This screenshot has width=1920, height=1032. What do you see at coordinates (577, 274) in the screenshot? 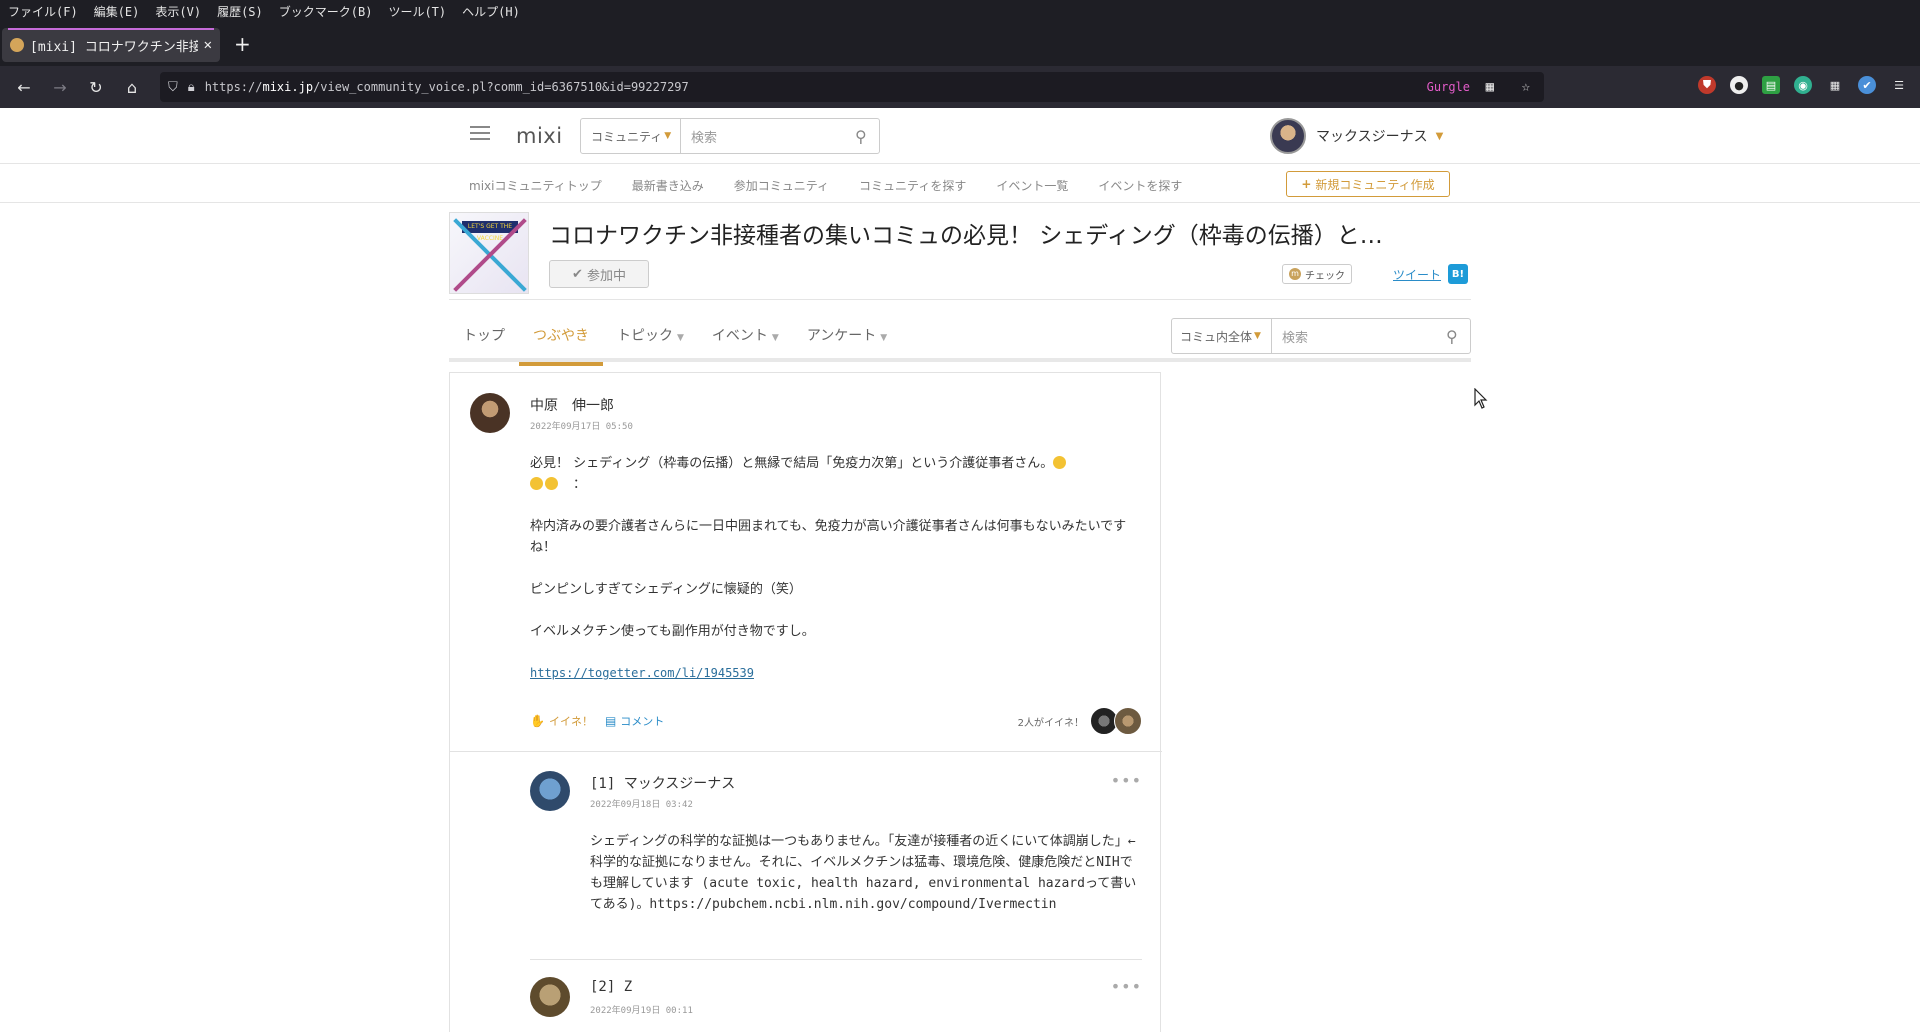
I see `checkmark-icon: ✔` at bounding box center [577, 274].